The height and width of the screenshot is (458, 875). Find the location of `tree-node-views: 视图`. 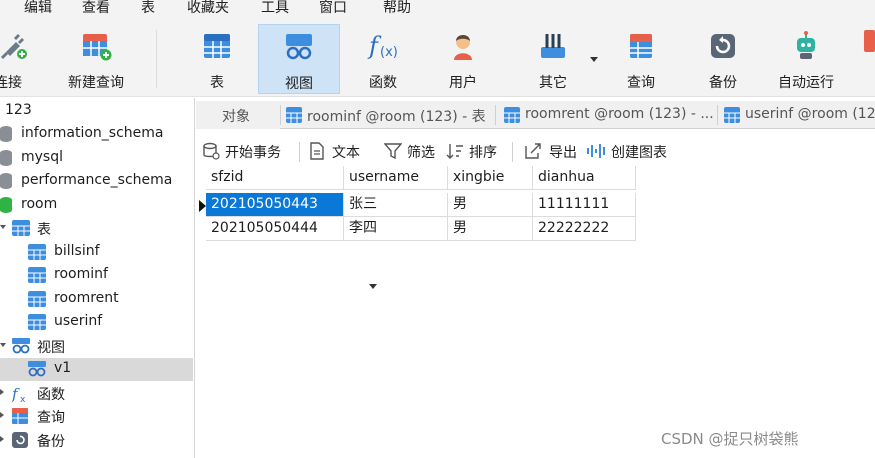

tree-node-views: 视图 is located at coordinates (96, 346).